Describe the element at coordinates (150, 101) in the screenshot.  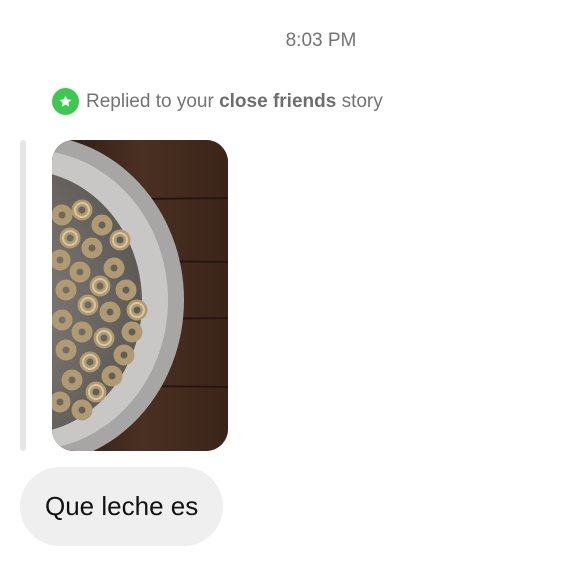
I see `reply-label-prefix: Replied to your` at that location.